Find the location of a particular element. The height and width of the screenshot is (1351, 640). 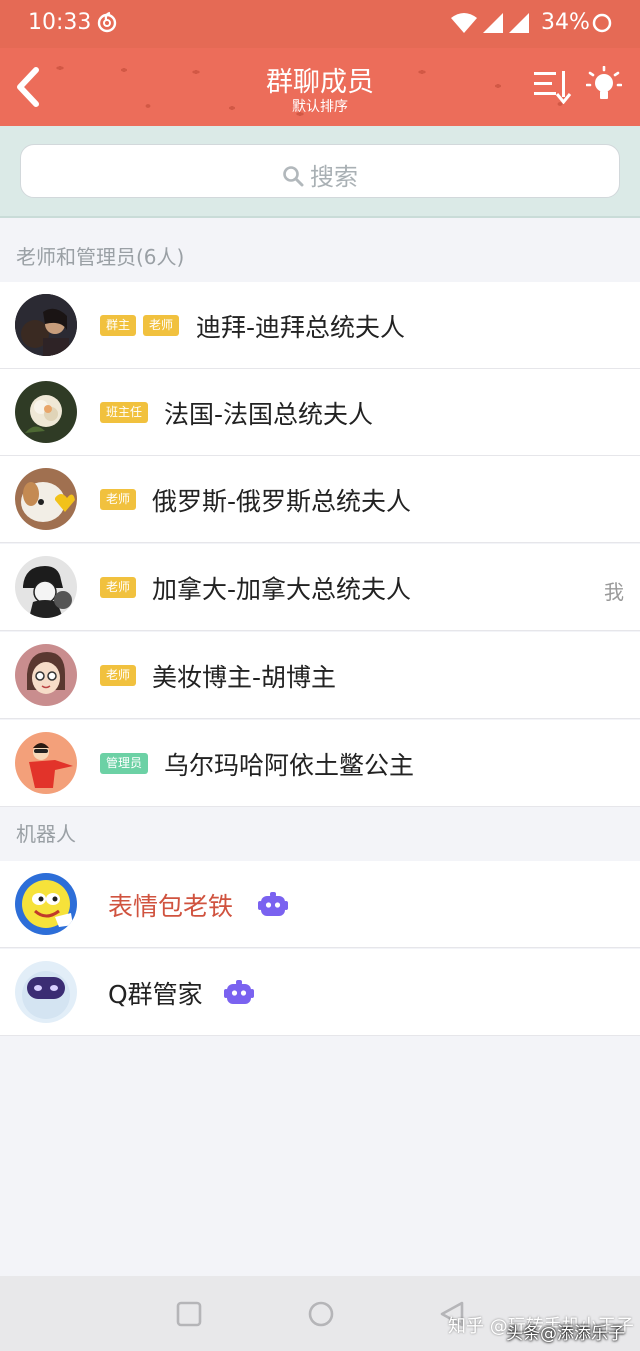

section-header-robots: 机器人 is located at coordinates (46, 834).